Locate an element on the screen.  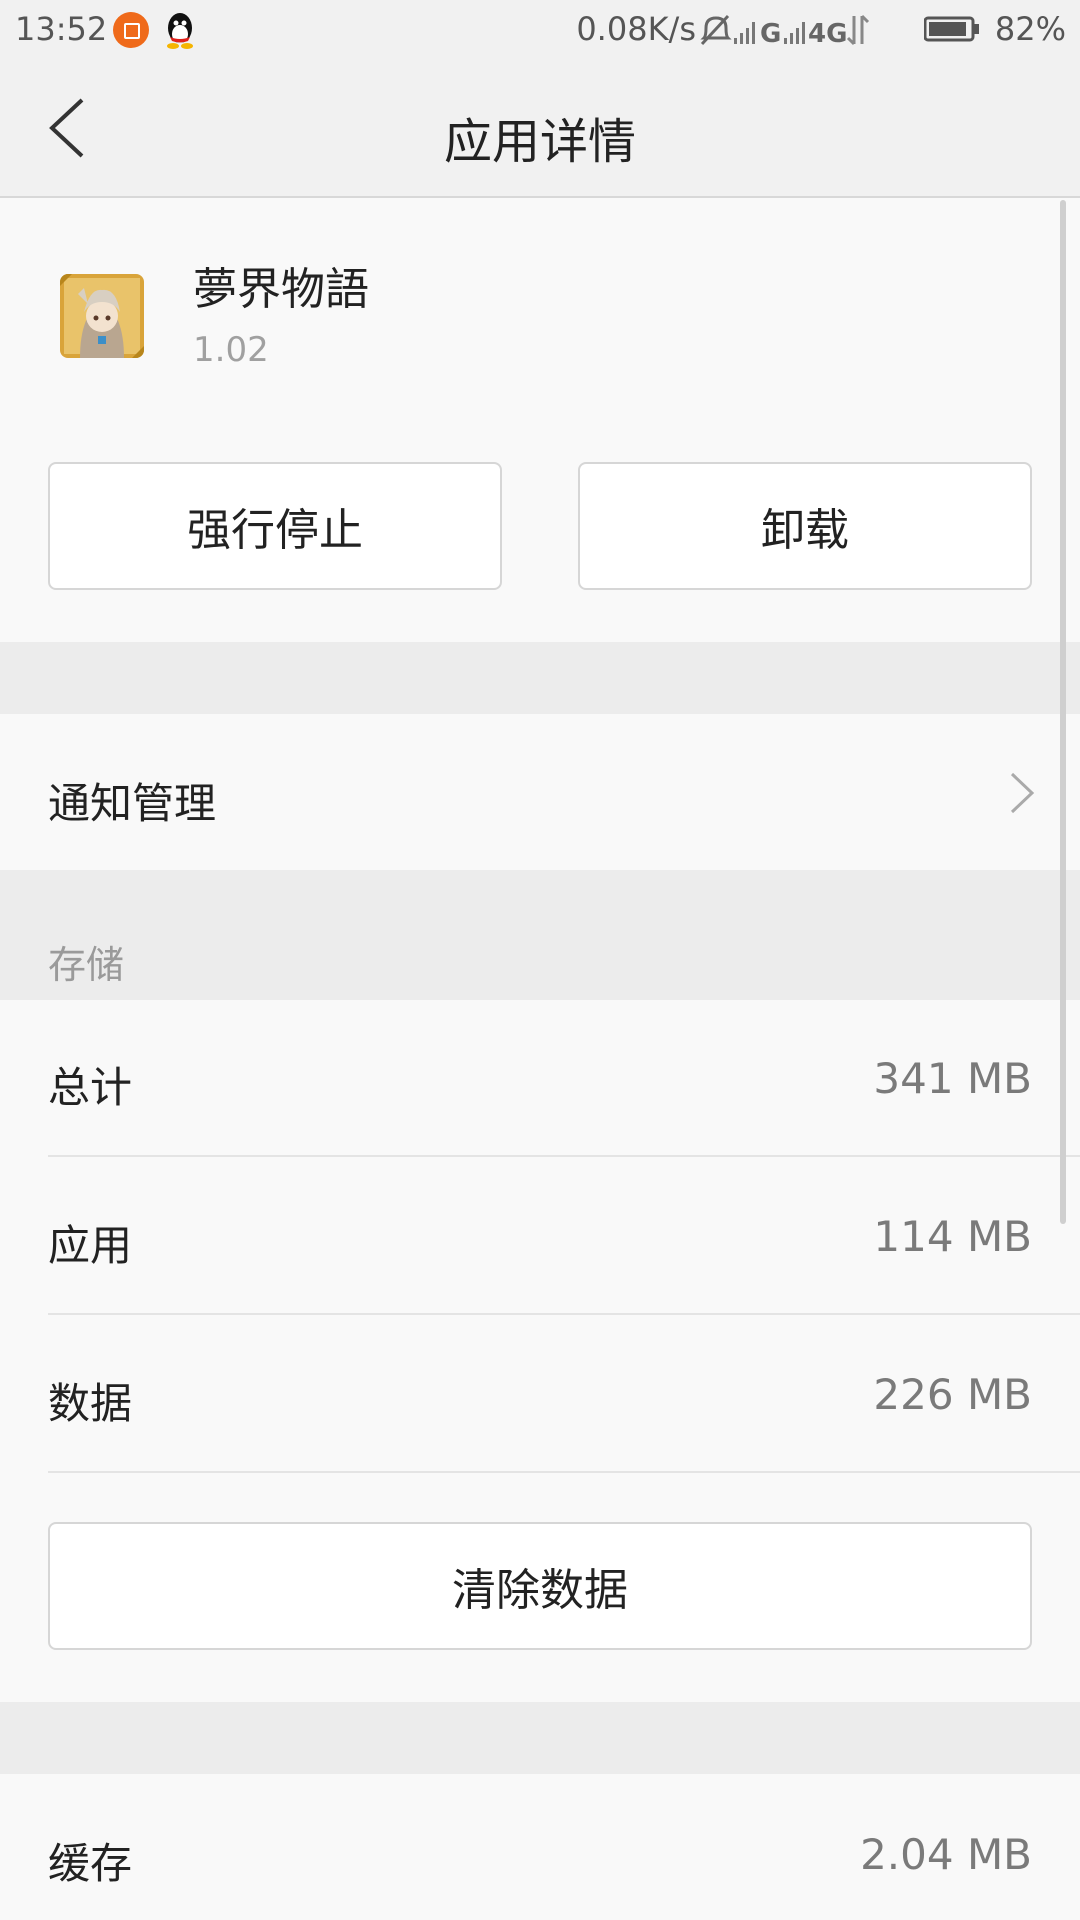
storage-row-value: 226 MB is located at coordinates (952, 1394).